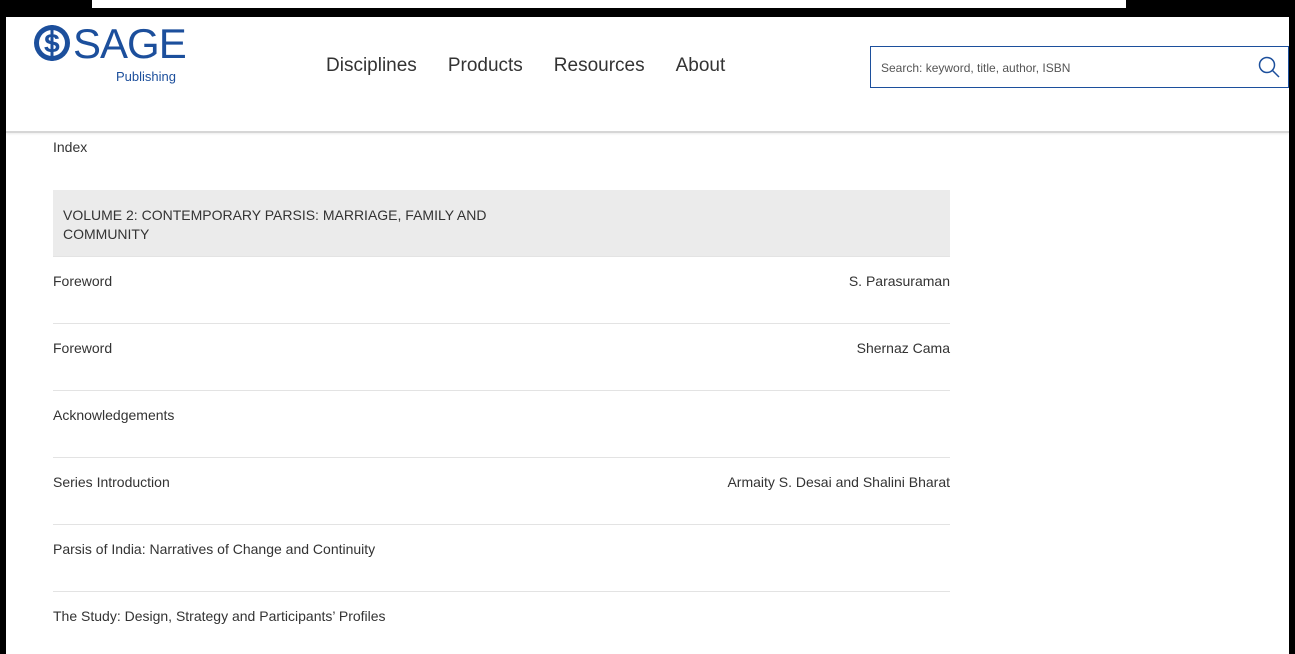 The height and width of the screenshot is (654, 1295). I want to click on top-caption-bar, so click(609, 5).